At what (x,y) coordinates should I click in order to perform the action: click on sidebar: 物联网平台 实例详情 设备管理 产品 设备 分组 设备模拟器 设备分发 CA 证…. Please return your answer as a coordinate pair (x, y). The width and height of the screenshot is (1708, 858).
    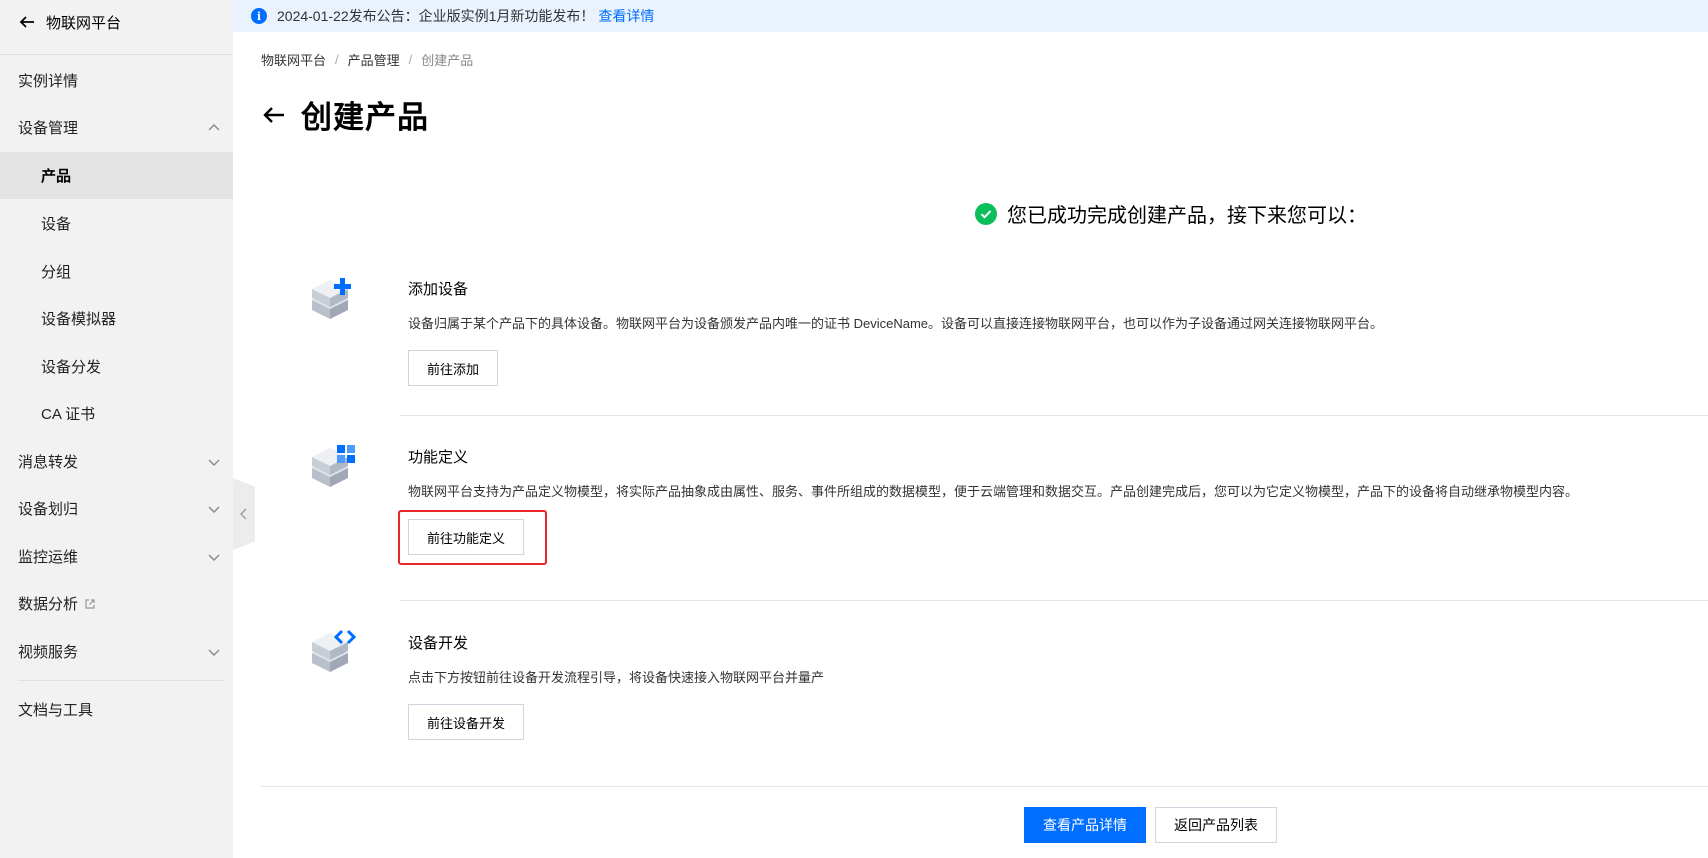
    Looking at the image, I should click on (116, 429).